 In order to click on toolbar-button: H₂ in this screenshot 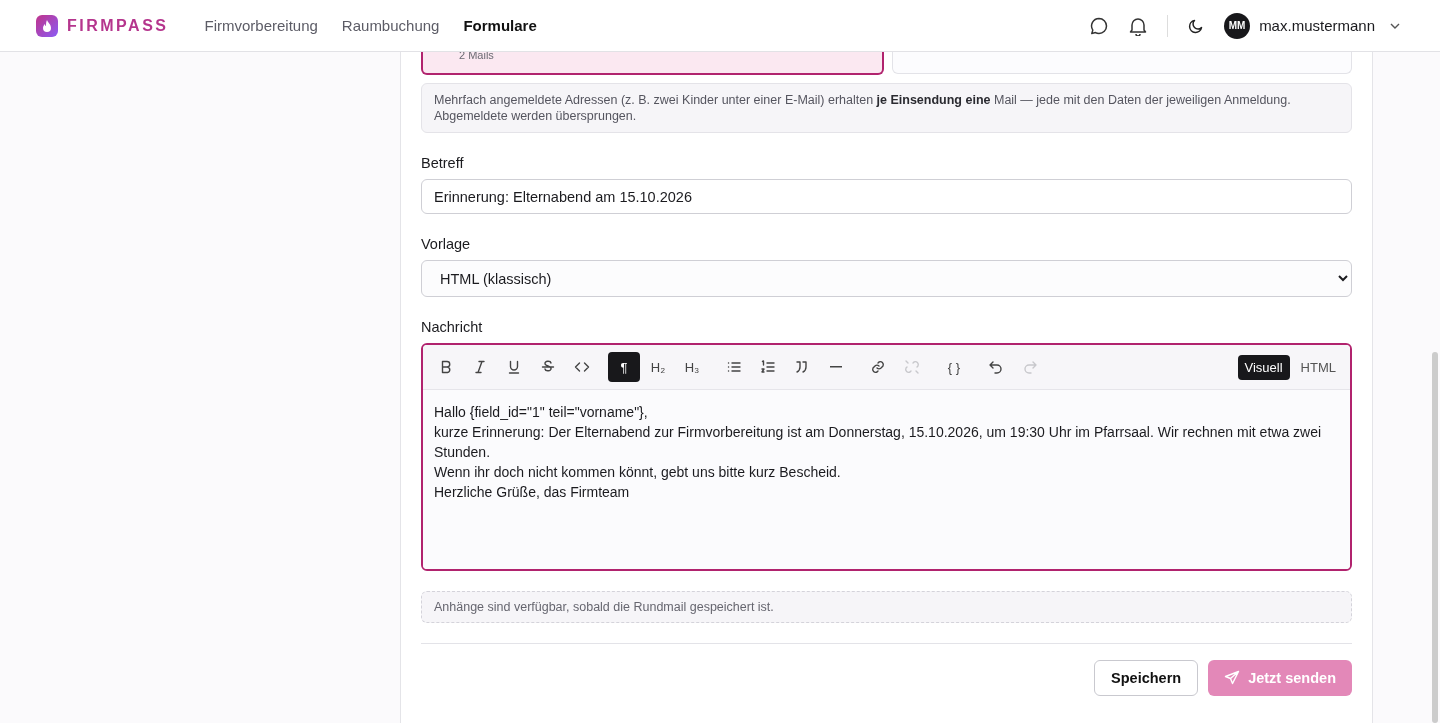, I will do `click(658, 367)`.